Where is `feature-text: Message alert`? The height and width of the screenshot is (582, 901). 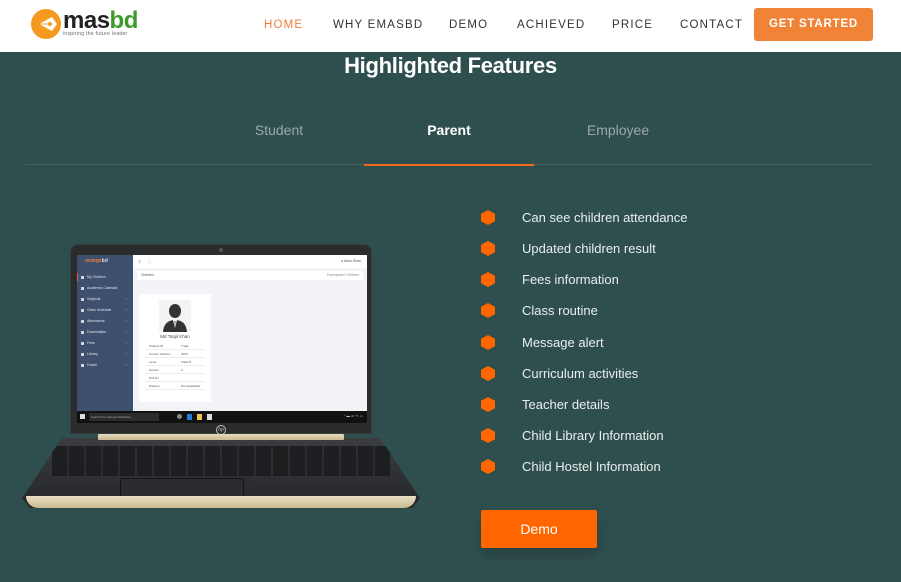 feature-text: Message alert is located at coordinates (563, 342).